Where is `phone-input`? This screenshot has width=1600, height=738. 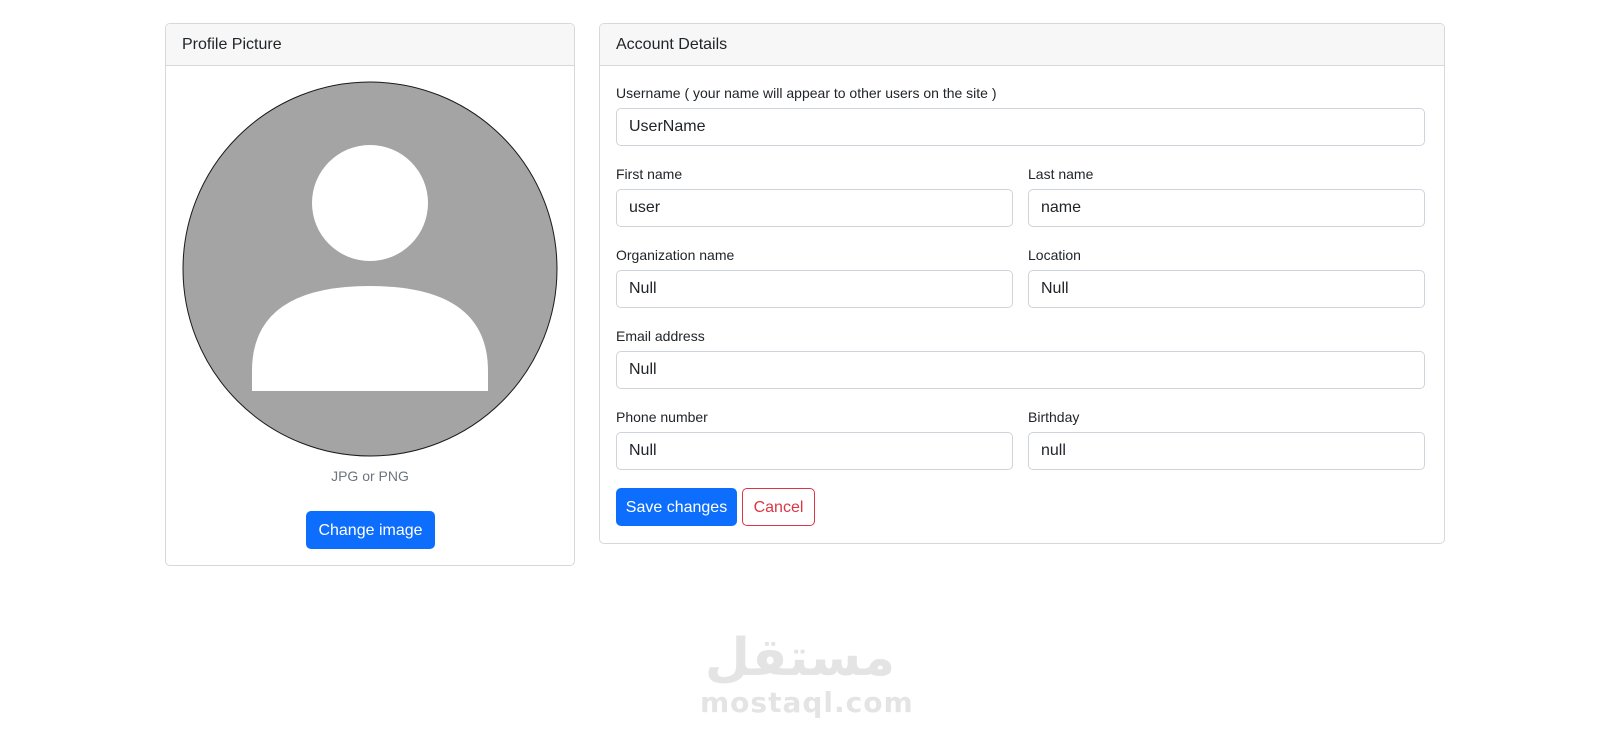 phone-input is located at coordinates (814, 451).